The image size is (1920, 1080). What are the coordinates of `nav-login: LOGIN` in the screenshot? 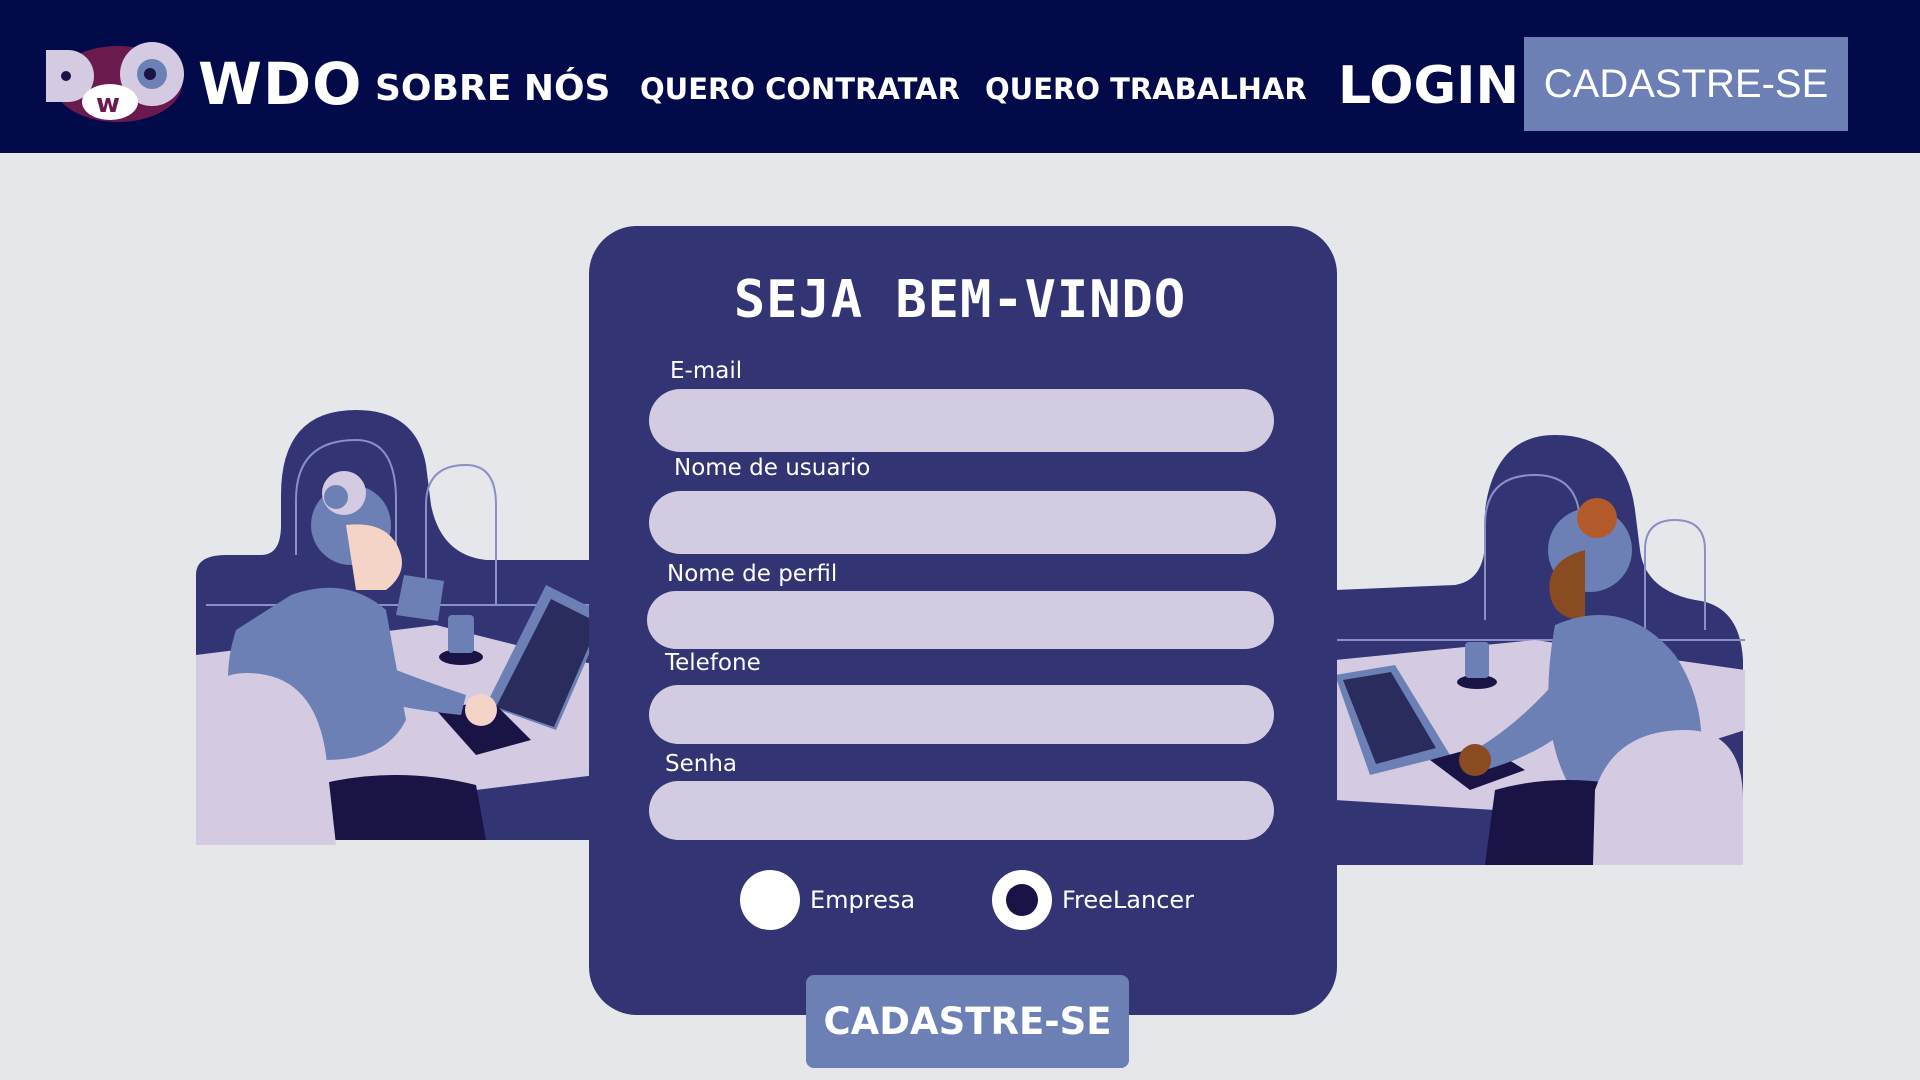 It's located at (1428, 86).